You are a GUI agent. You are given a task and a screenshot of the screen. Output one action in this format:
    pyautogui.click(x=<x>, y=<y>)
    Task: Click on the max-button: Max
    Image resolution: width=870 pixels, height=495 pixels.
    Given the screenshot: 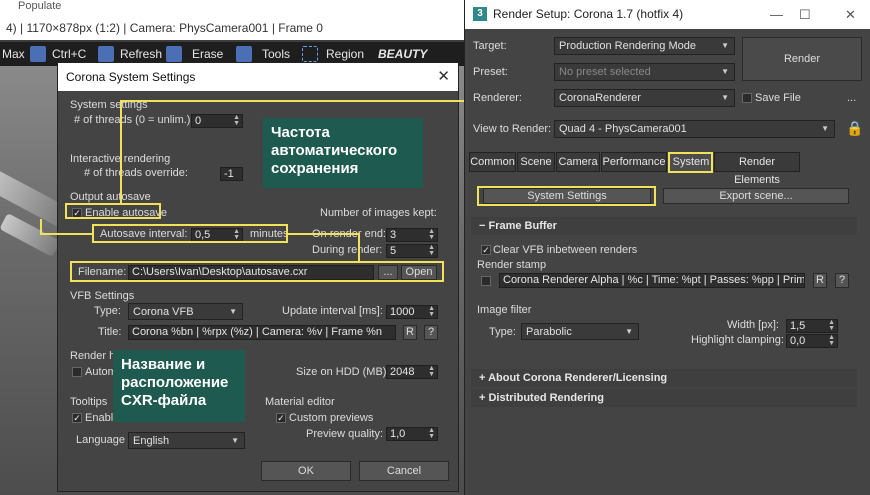 What is the action you would take?
    pyautogui.click(x=13, y=54)
    